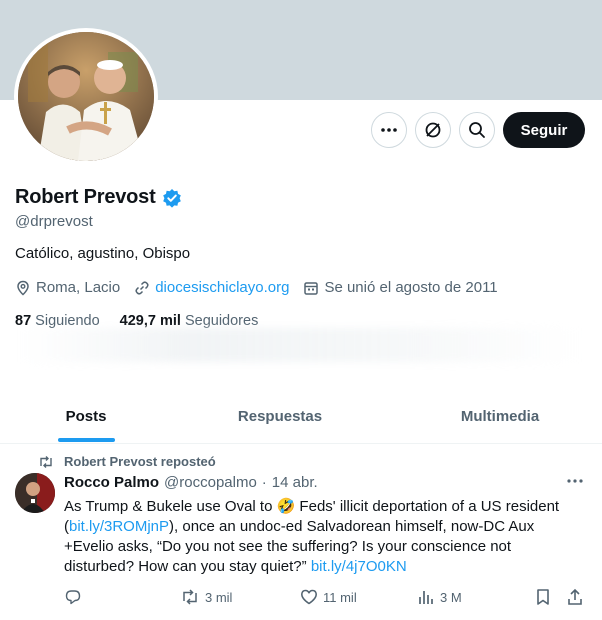  I want to click on tweet-header: Rocco Palmo @roccopalmo · 14 abr., so click(191, 482).